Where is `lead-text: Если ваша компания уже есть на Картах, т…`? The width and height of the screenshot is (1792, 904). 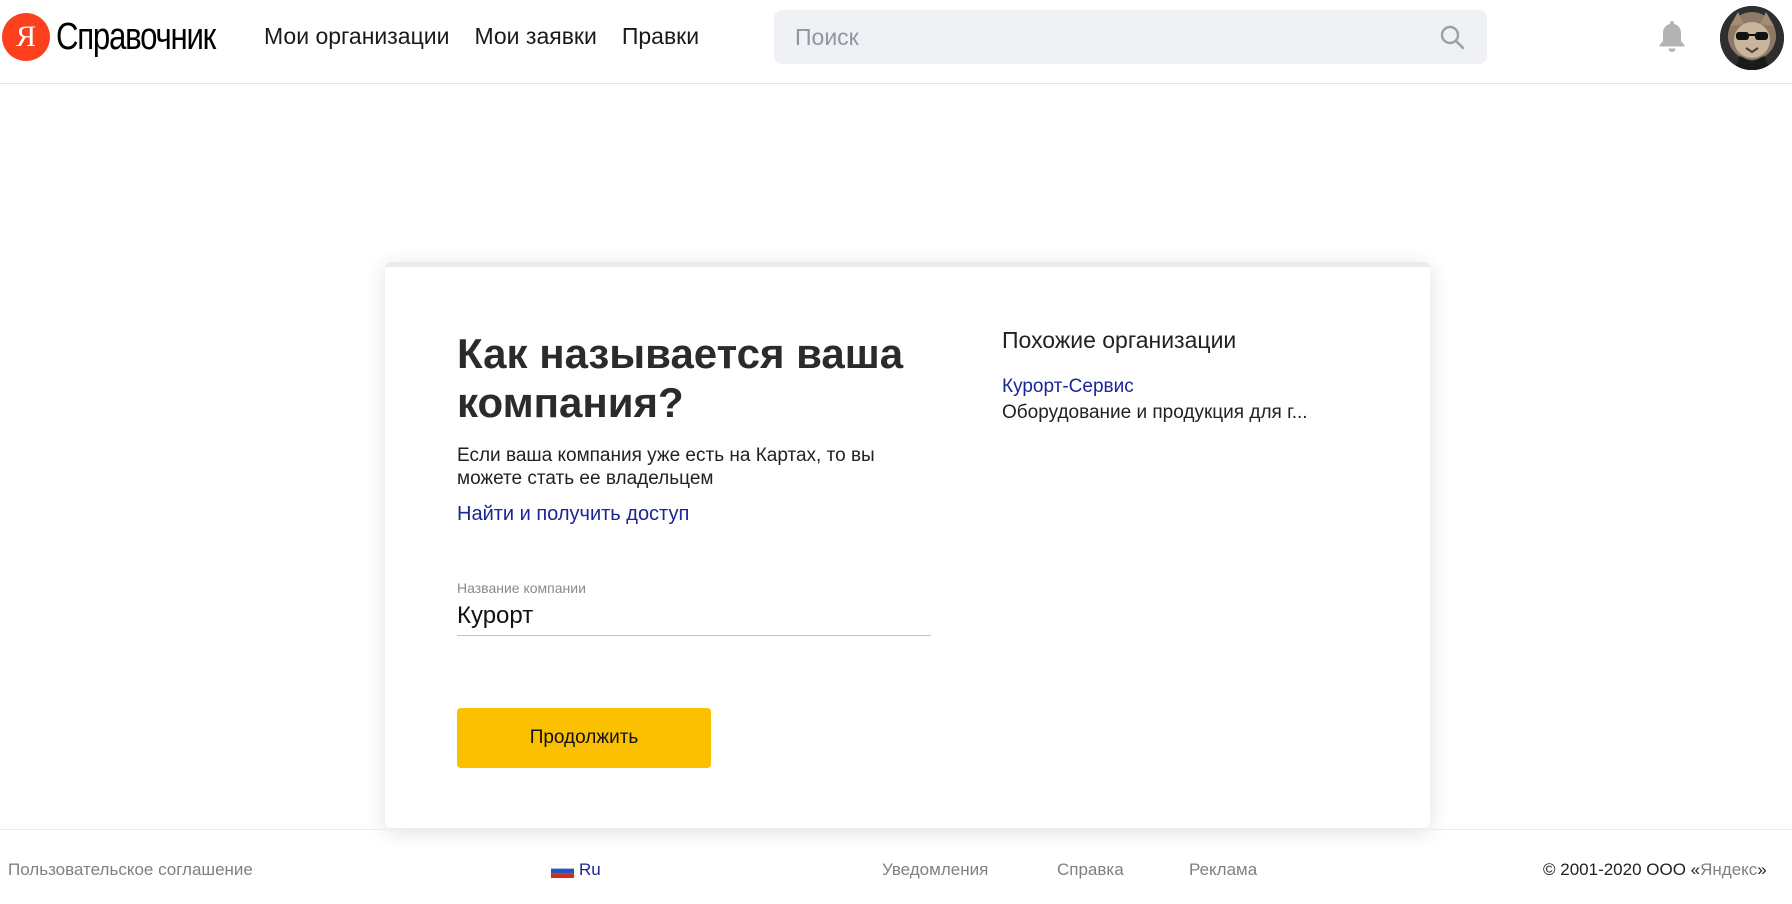 lead-text: Если ваша компания уже есть на Картах, т… is located at coordinates (666, 467).